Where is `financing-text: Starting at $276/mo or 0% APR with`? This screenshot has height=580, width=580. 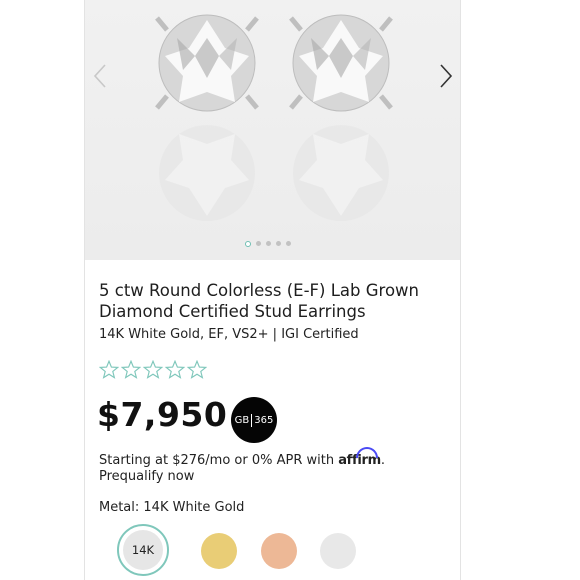
financing-text: Starting at $276/mo or 0% APR with is located at coordinates (219, 460).